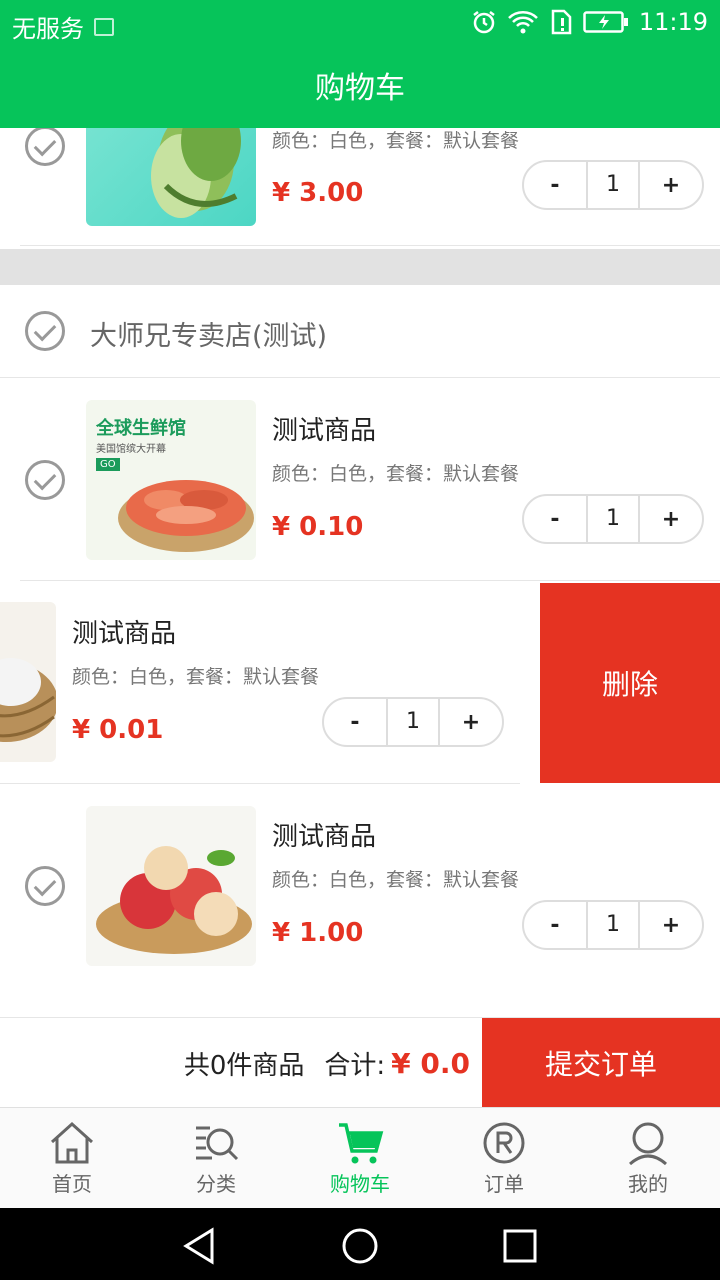 This screenshot has width=720, height=1280. I want to click on tab-category: 分类, so click(216, 1158).